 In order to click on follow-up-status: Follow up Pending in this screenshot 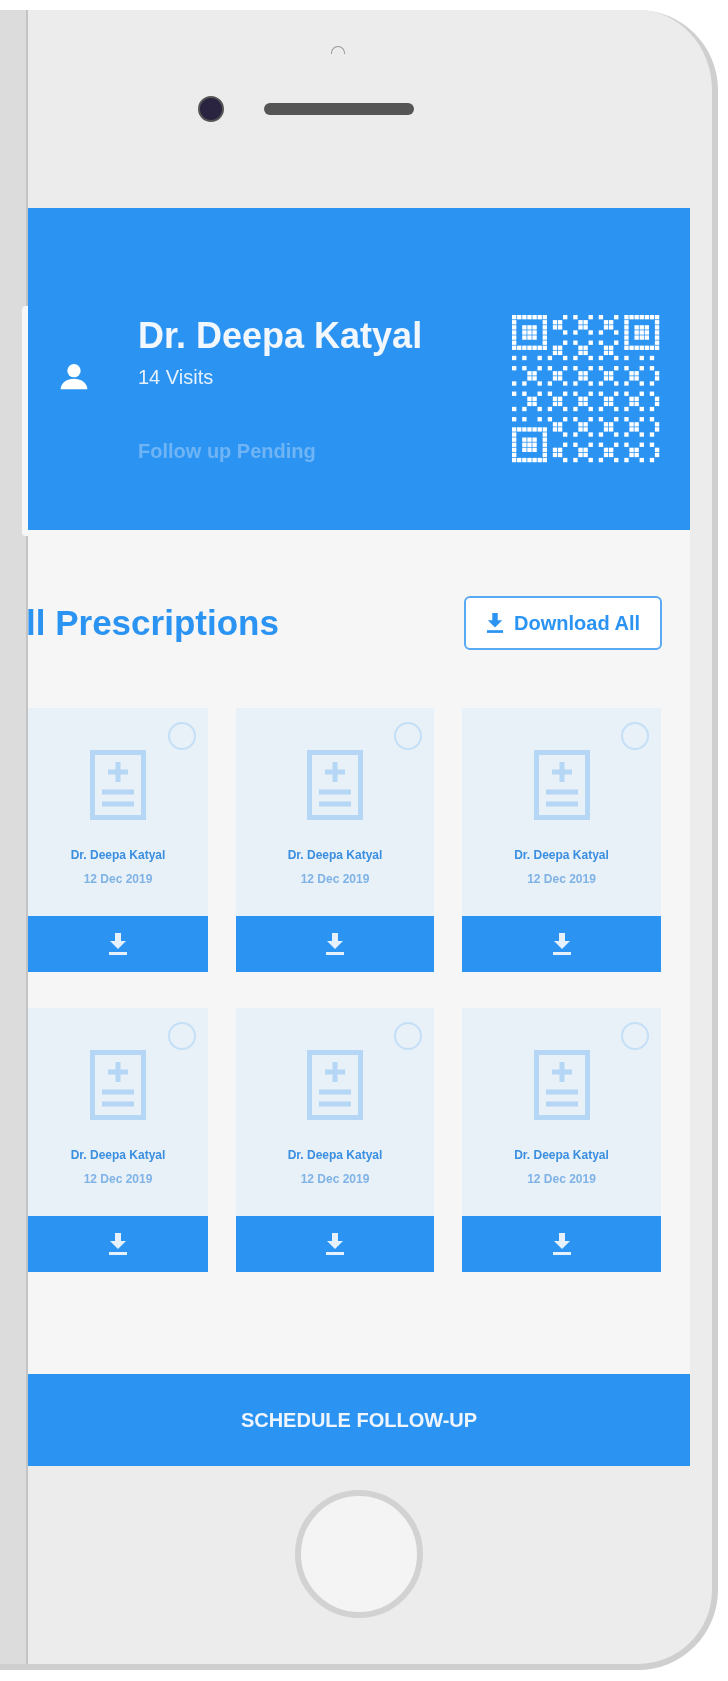, I will do `click(227, 451)`.